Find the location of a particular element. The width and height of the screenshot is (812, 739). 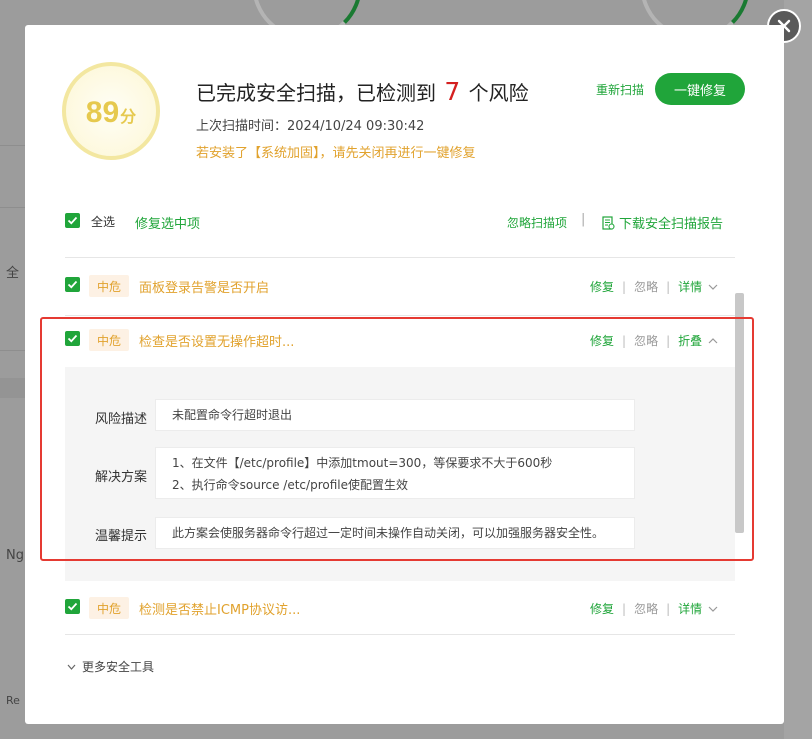

tip-value: 此方案会使服务器命令行超过一定时间未操作自动关闭，可以加强服务器安全性。 is located at coordinates (395, 533).